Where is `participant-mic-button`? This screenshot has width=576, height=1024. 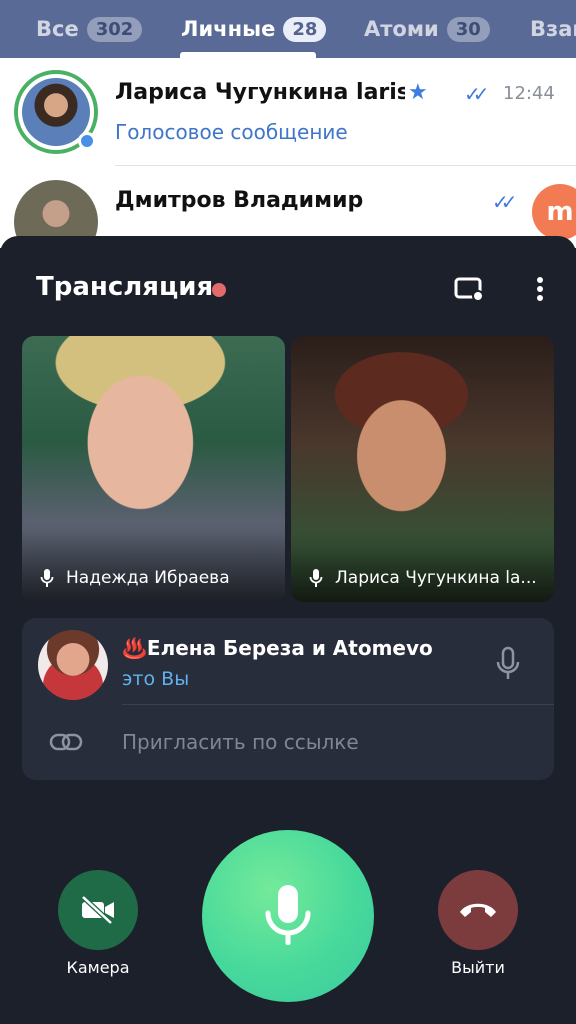 participant-mic-button is located at coordinates (508, 664).